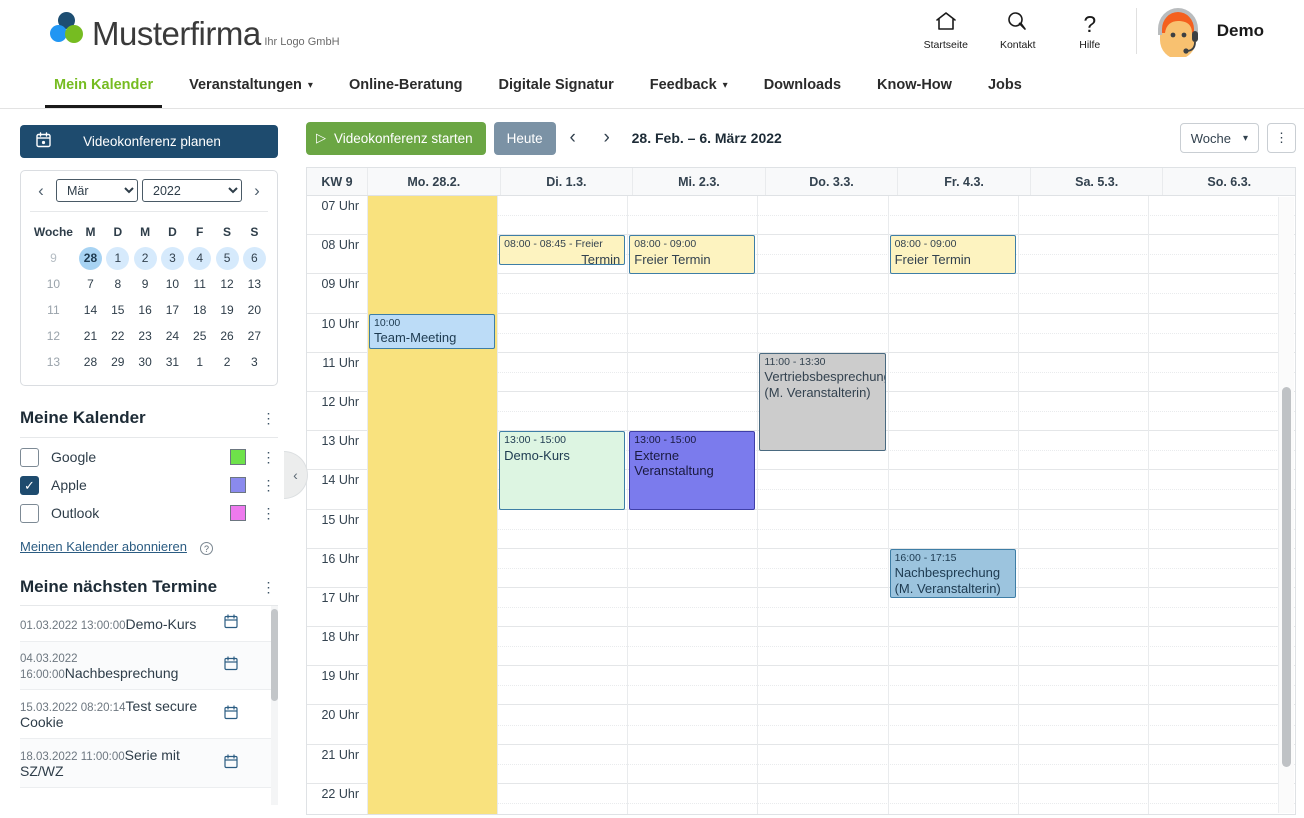  Describe the element at coordinates (406, 85) in the screenshot. I see `nav-item-online-beratung: Online-Beratung` at that location.